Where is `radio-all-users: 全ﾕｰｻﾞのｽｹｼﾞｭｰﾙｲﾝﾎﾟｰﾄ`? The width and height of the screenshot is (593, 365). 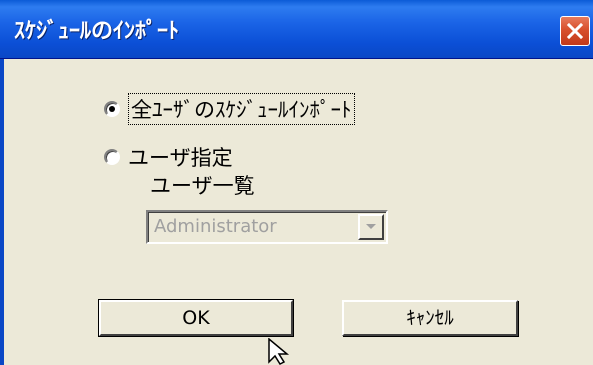
radio-all-users: 全ﾕｰｻﾞのｽｹｼﾞｭｰﾙｲﾝﾎﾟｰﾄ is located at coordinates (229, 109).